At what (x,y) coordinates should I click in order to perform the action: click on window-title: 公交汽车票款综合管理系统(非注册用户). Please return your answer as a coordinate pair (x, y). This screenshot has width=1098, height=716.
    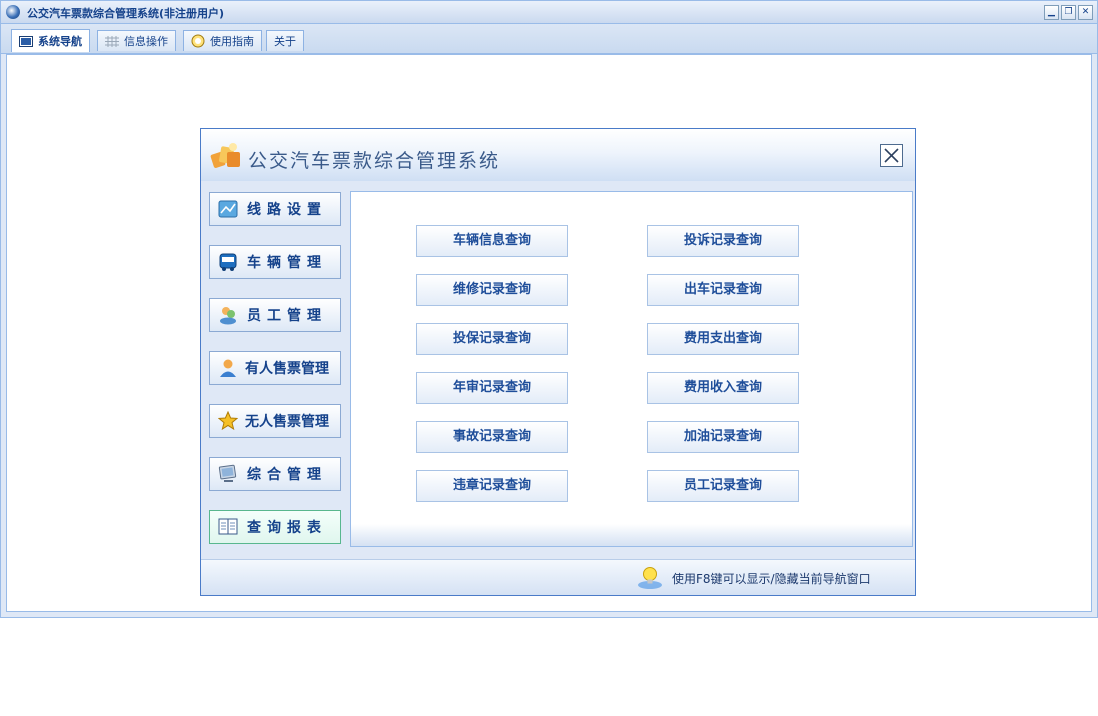
    Looking at the image, I should click on (126, 13).